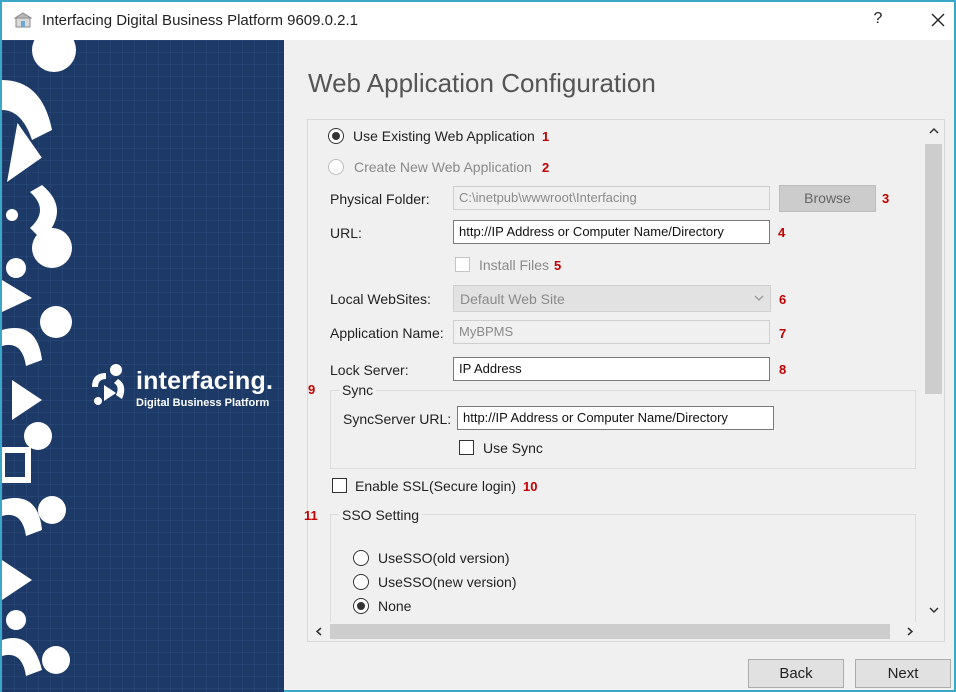  I want to click on local-websites-value: Default Web Site, so click(512, 299).